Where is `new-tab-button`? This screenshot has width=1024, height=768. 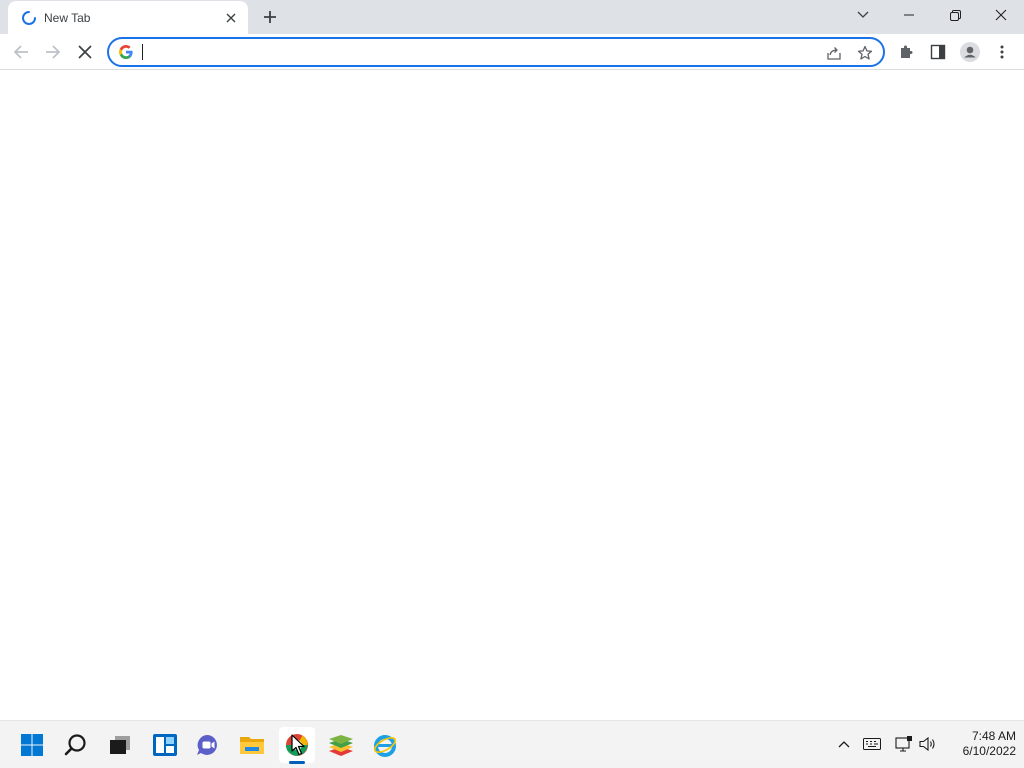
new-tab-button is located at coordinates (270, 17).